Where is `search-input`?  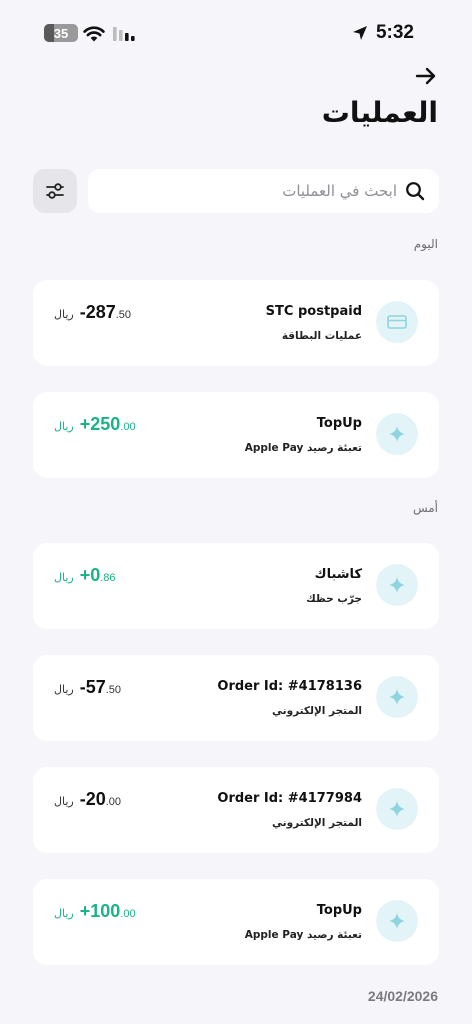
search-input is located at coordinates (246, 191).